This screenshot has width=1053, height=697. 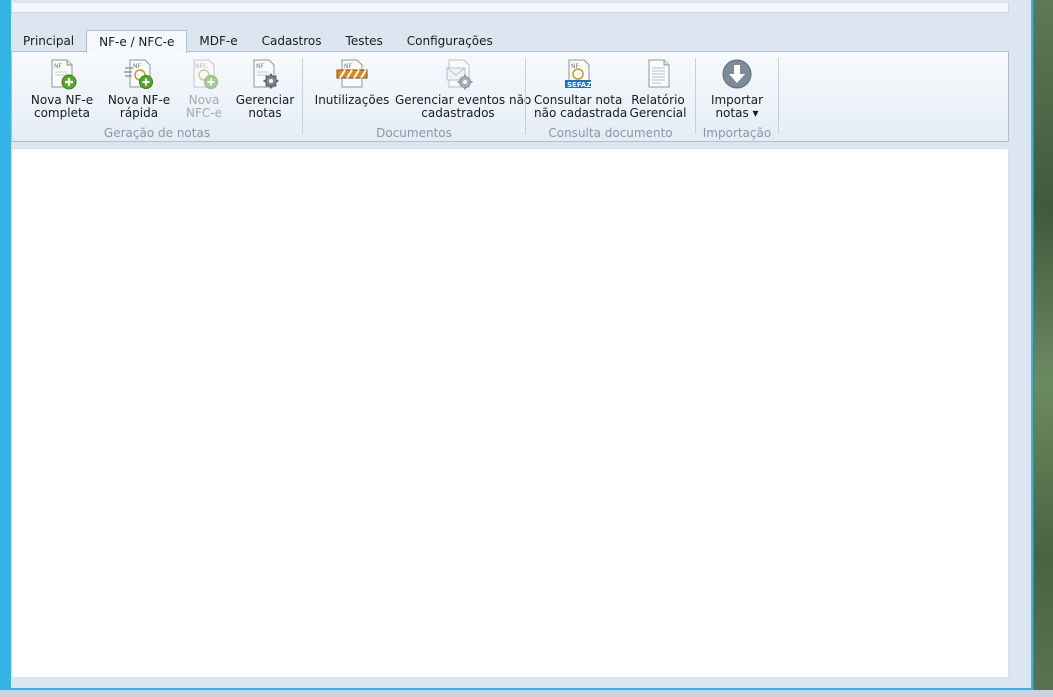 What do you see at coordinates (48, 41) in the screenshot?
I see `tab-principal: Principal` at bounding box center [48, 41].